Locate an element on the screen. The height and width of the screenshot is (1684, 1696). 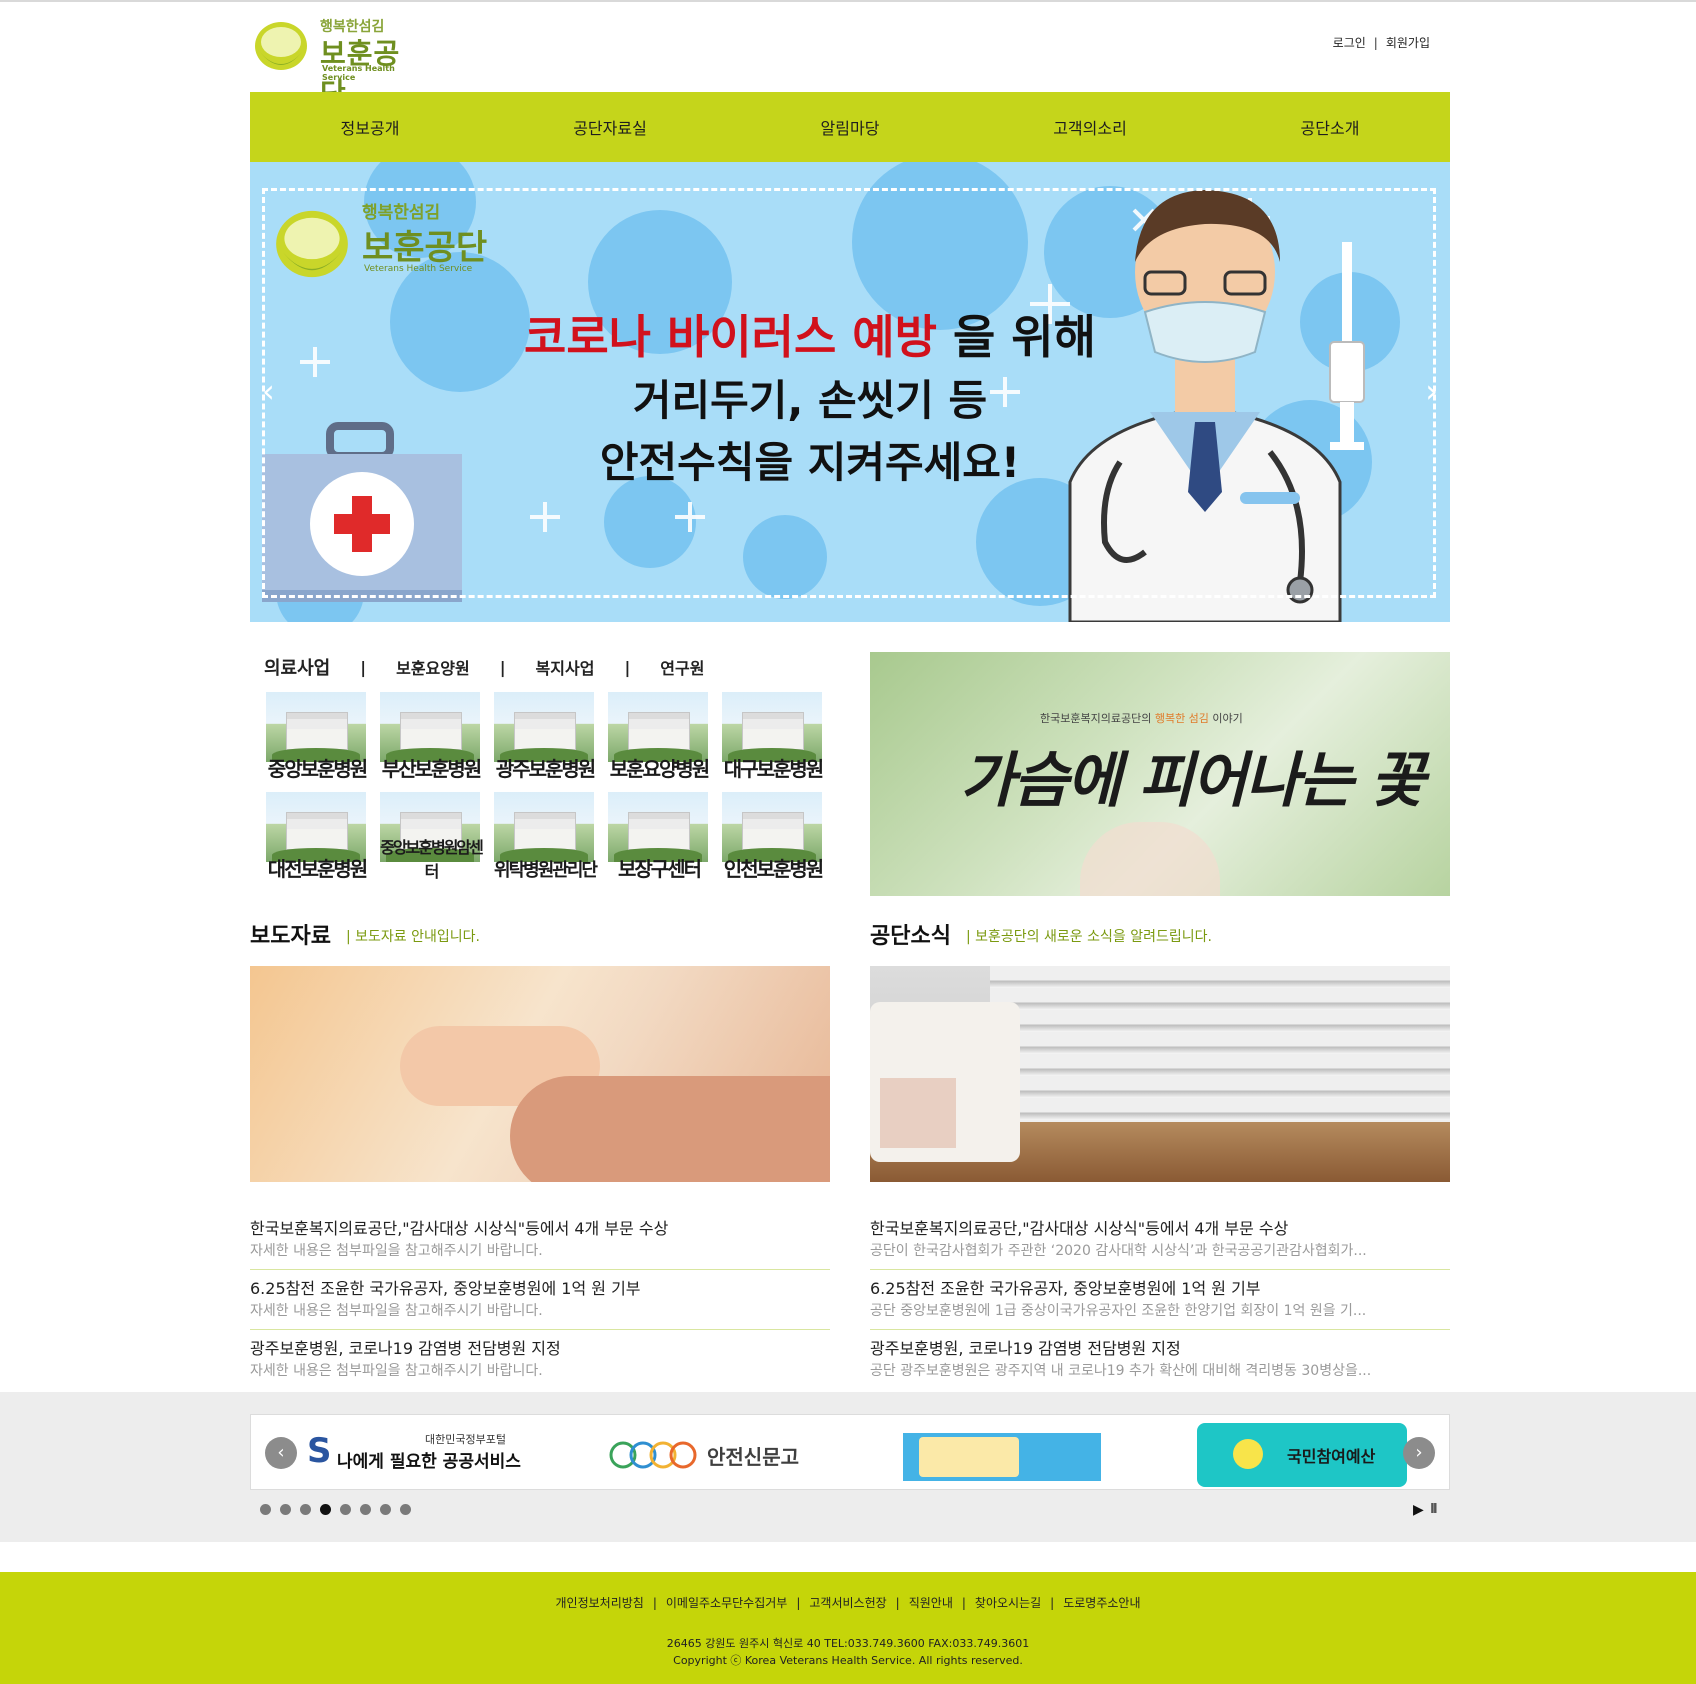
hospital-card: 인천보훈병원 is located at coordinates (773, 838).